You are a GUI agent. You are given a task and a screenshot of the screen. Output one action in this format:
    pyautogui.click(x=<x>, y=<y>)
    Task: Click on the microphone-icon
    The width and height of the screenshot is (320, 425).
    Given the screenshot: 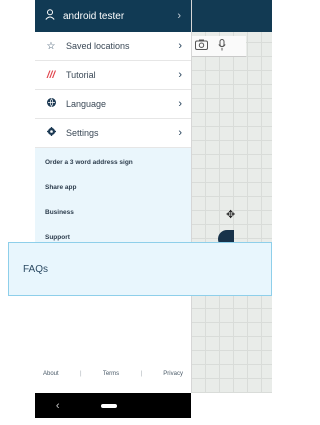 What is the action you would take?
    pyautogui.click(x=222, y=46)
    